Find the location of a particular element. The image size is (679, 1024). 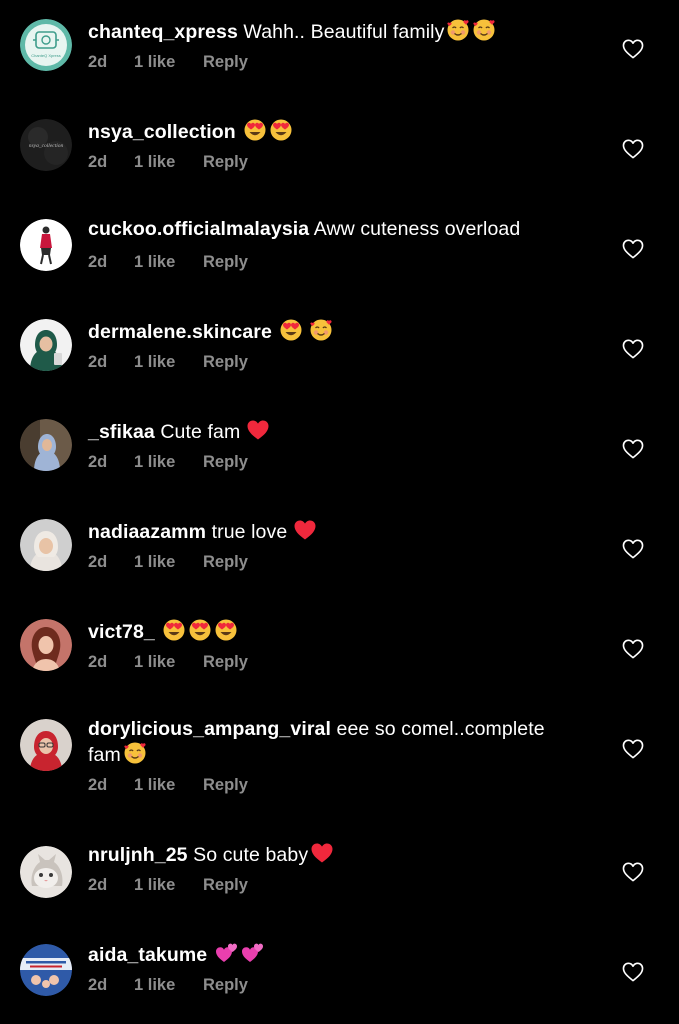

svg-text: nsya_collection is located at coordinates (46, 146).